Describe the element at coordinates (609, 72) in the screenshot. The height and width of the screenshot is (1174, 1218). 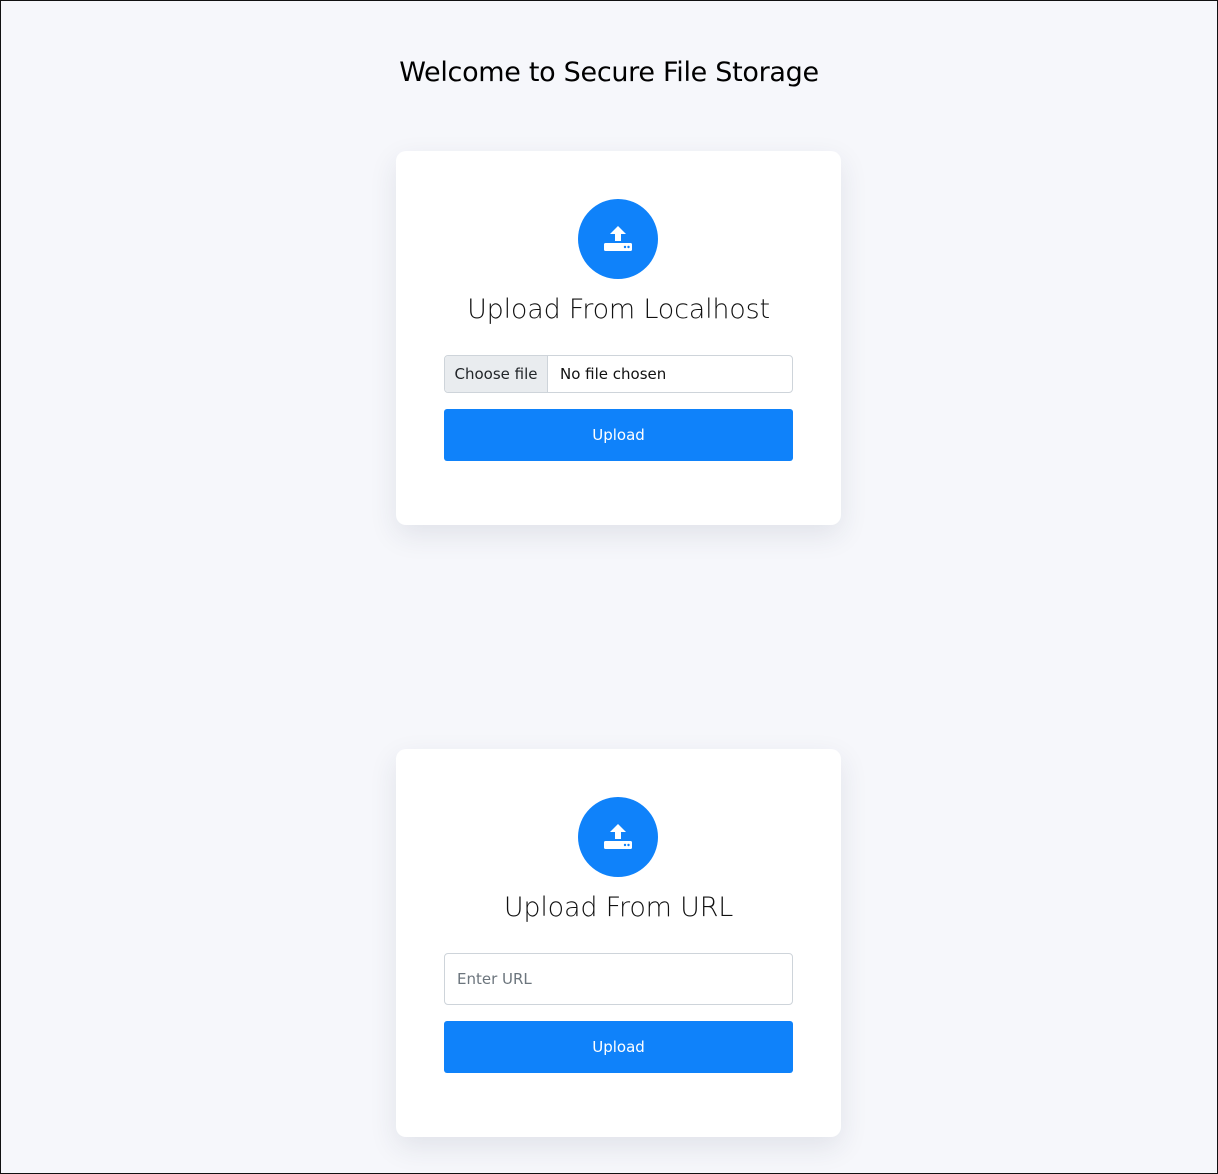
I see `page-title: Welcome to Secure File Storage` at that location.